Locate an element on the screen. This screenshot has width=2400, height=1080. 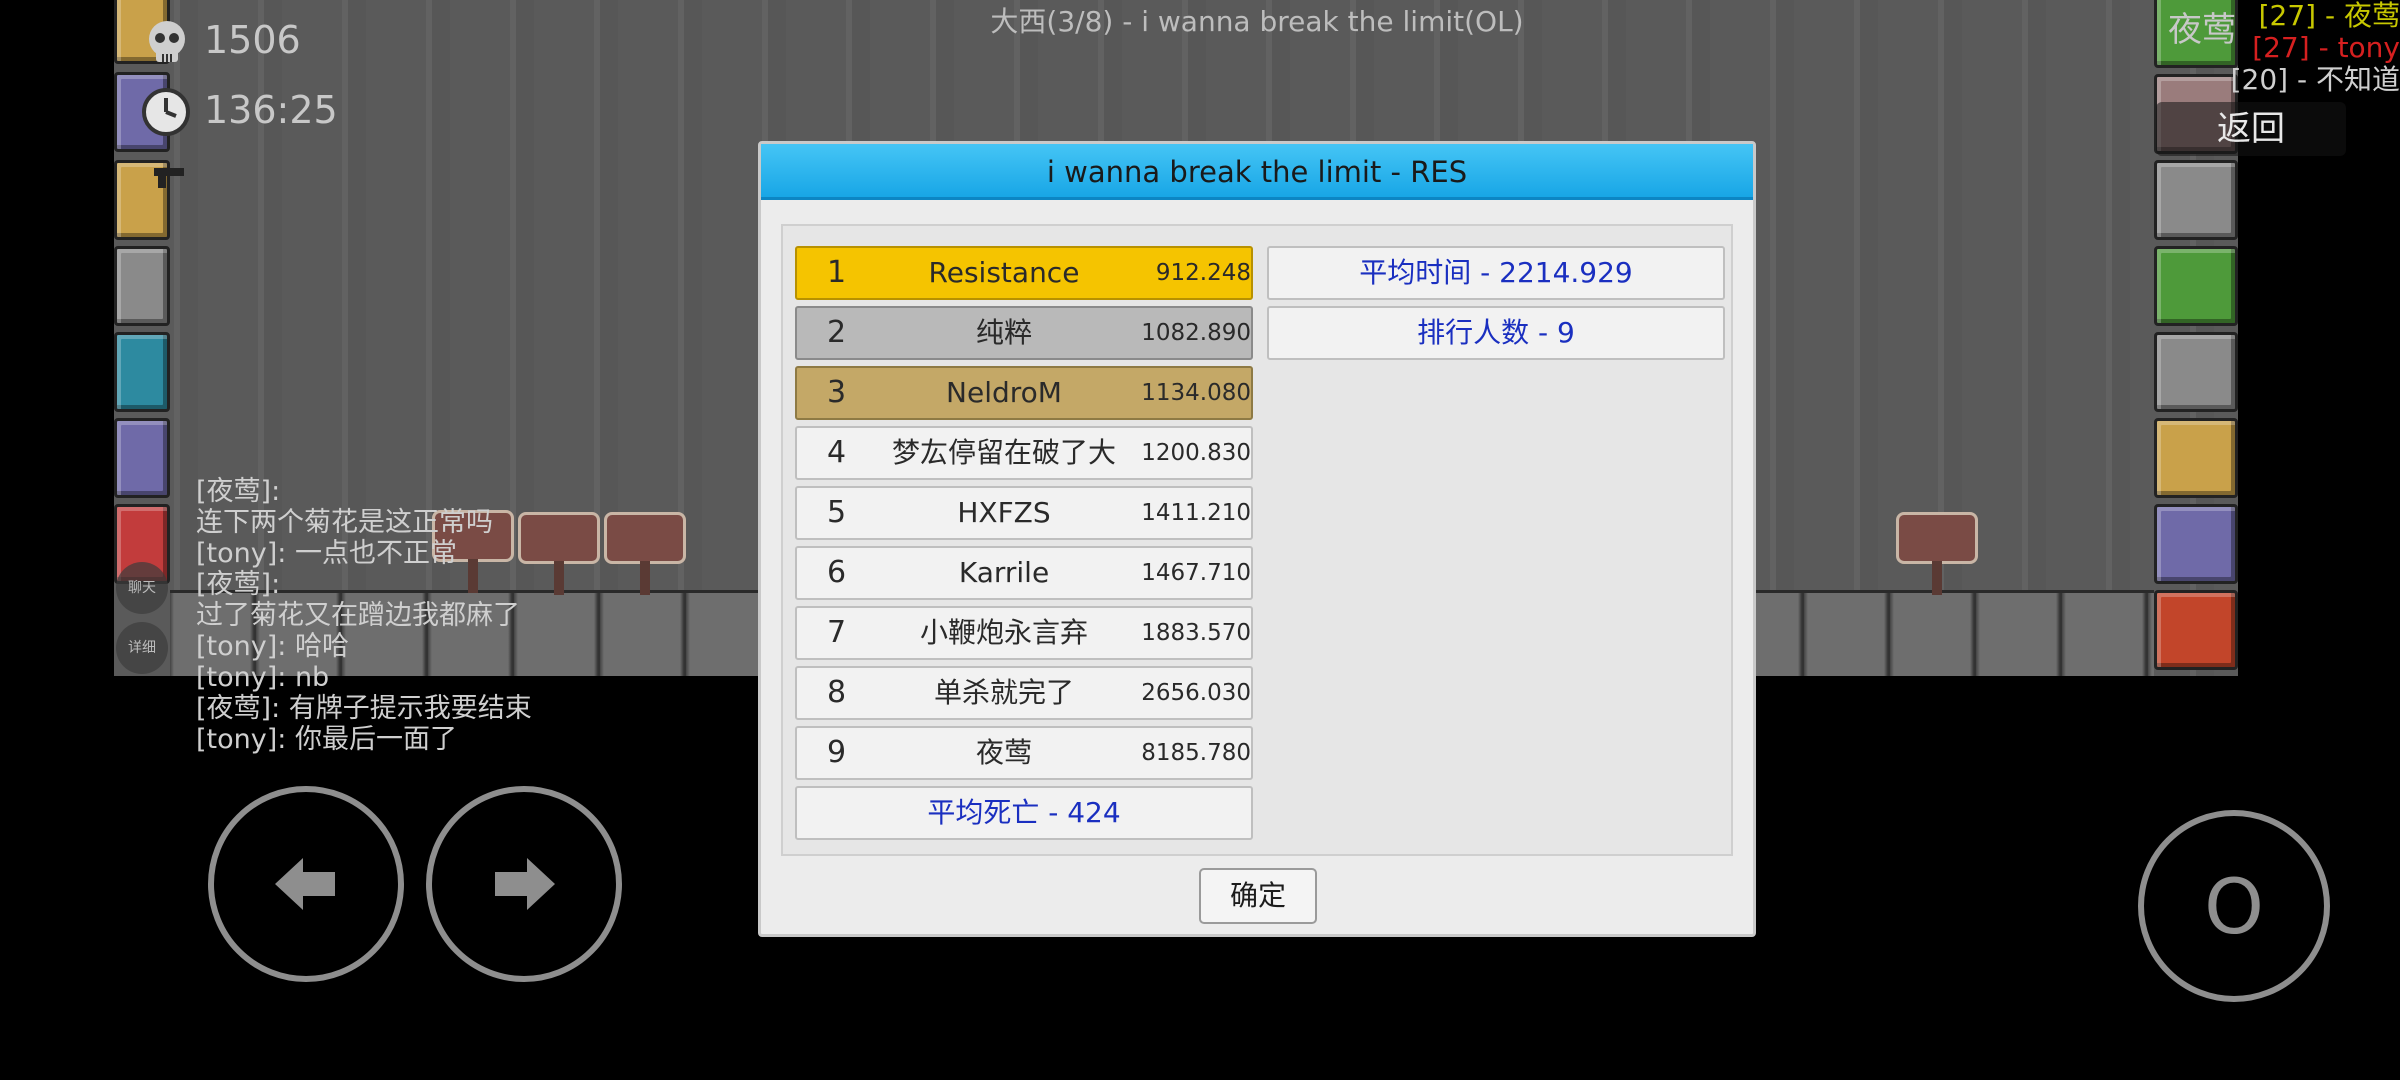
chat-toggle-button: 聊天 is located at coordinates (142, 588).